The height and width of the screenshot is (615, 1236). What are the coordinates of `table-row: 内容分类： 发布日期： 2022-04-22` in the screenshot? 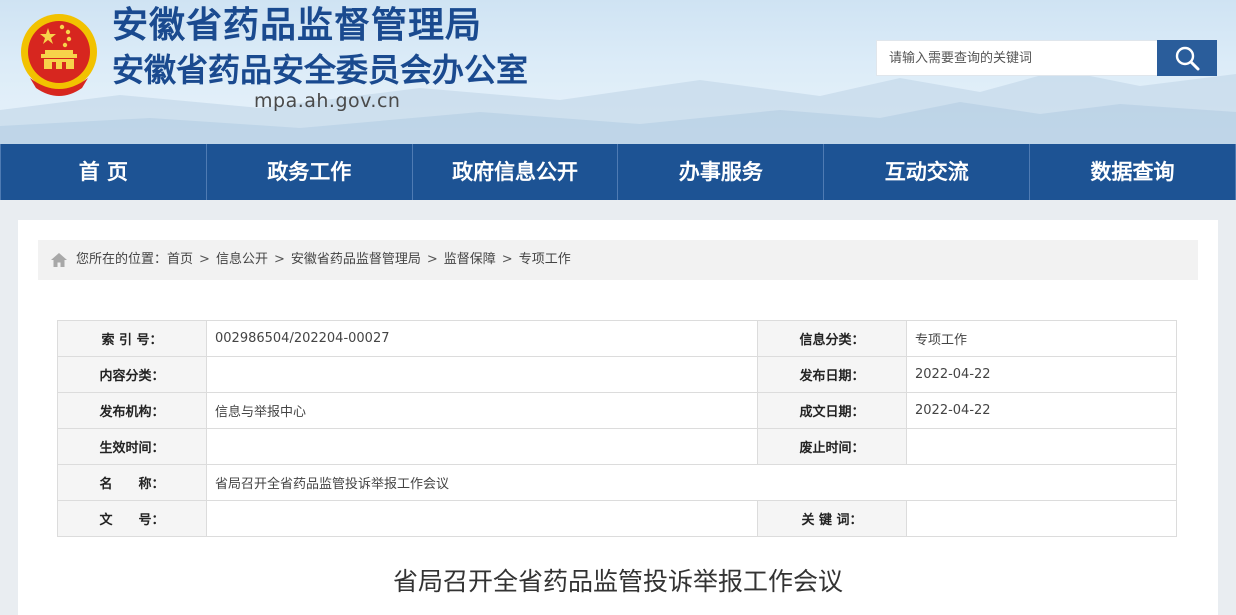 It's located at (617, 374).